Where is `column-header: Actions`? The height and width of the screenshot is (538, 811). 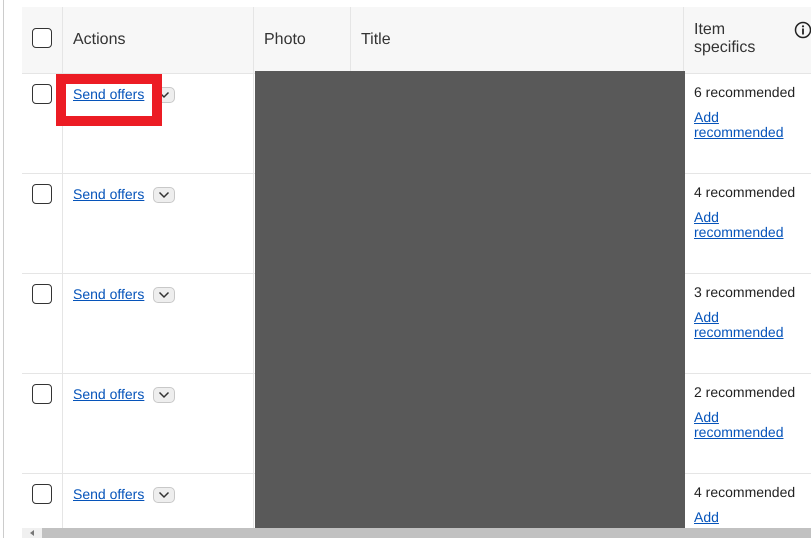 column-header: Actions is located at coordinates (99, 40).